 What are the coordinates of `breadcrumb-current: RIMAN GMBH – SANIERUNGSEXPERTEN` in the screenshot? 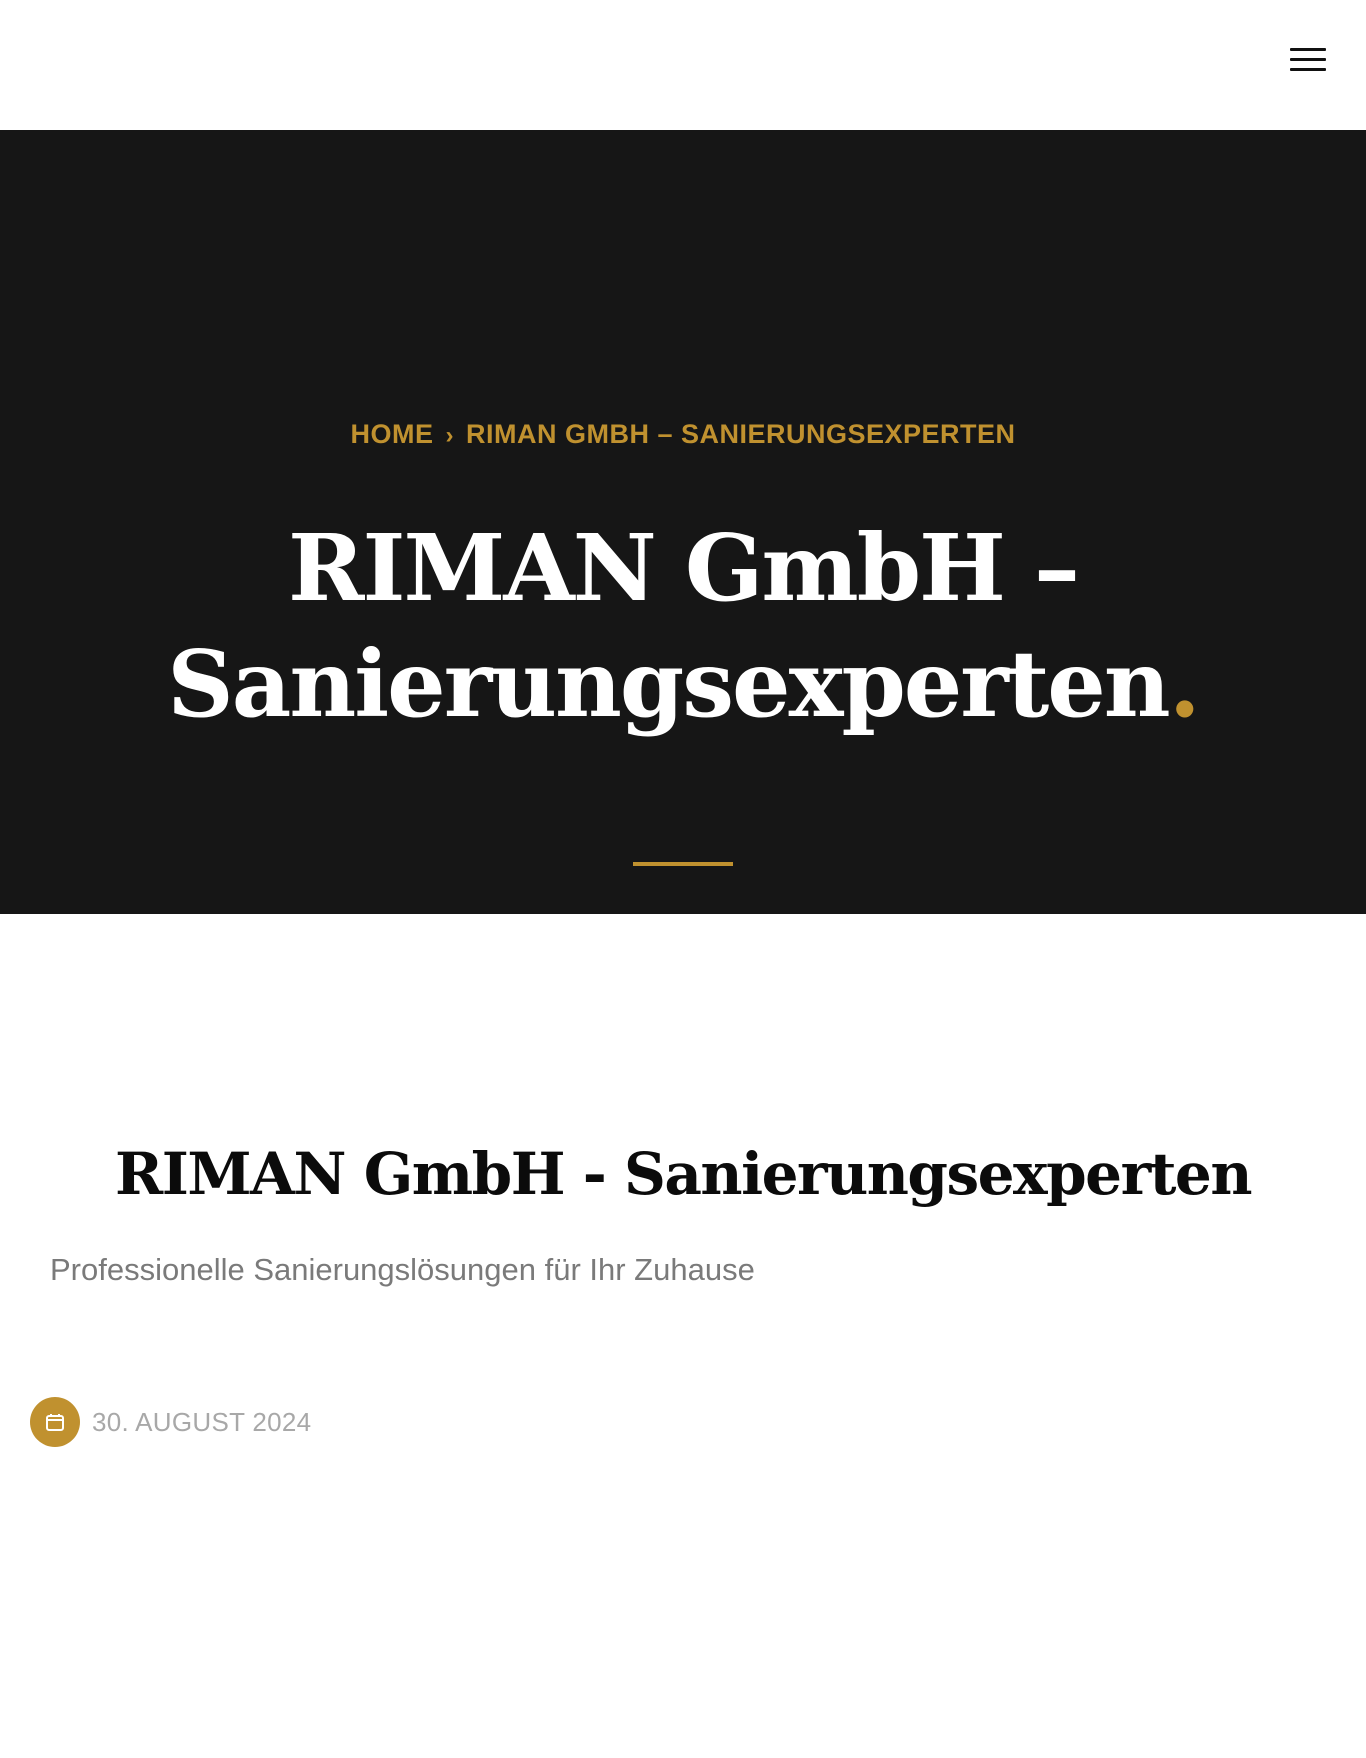 It's located at (740, 434).